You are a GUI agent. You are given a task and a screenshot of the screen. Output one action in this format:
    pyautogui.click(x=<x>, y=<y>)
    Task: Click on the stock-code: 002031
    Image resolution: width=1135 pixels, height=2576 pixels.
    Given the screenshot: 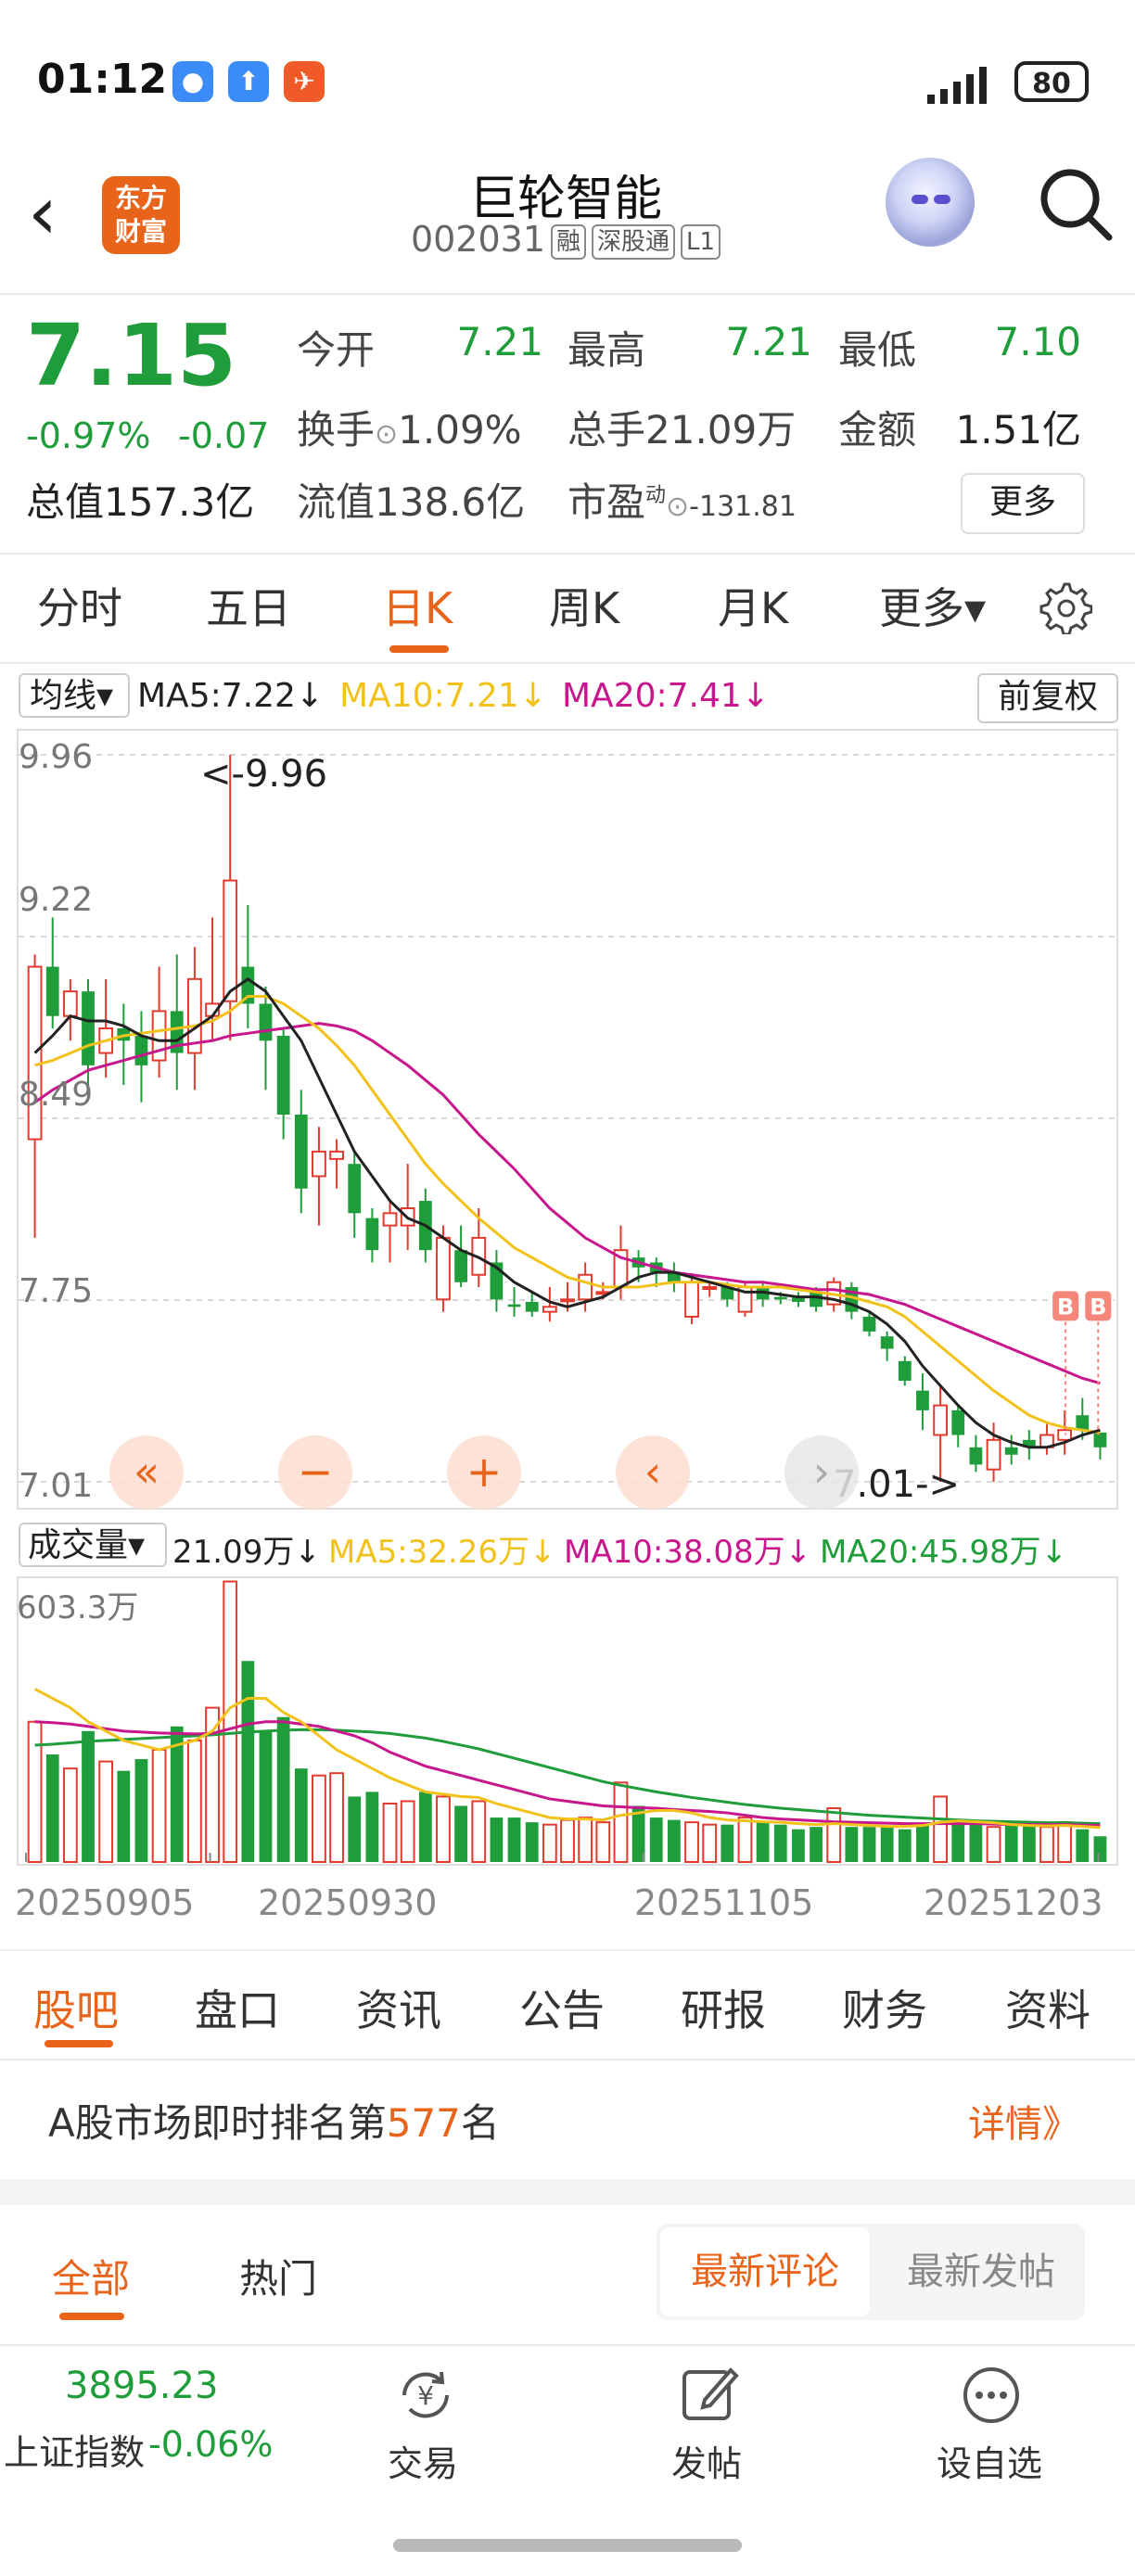 What is the action you would take?
    pyautogui.click(x=478, y=239)
    